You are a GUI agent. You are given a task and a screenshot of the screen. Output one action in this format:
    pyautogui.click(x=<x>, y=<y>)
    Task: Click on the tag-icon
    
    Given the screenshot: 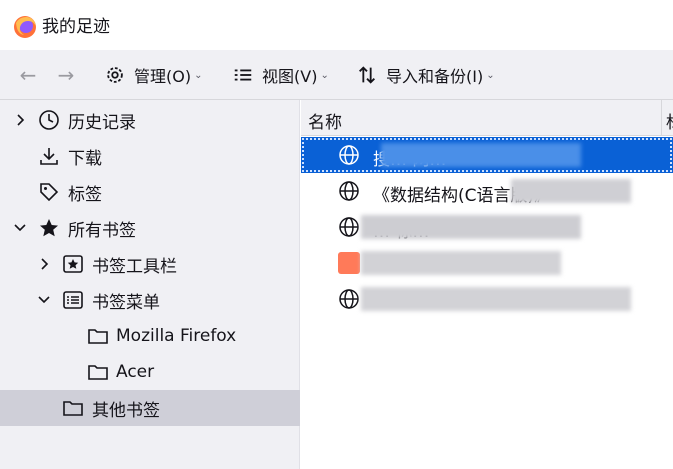 What is the action you would take?
    pyautogui.click(x=49, y=192)
    